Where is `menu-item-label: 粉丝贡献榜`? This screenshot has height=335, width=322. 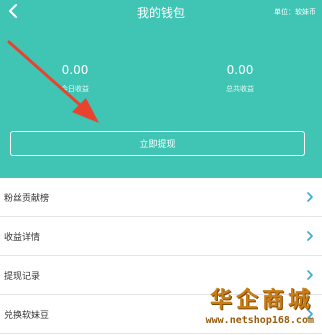 menu-item-label: 粉丝贡献榜 is located at coordinates (27, 198).